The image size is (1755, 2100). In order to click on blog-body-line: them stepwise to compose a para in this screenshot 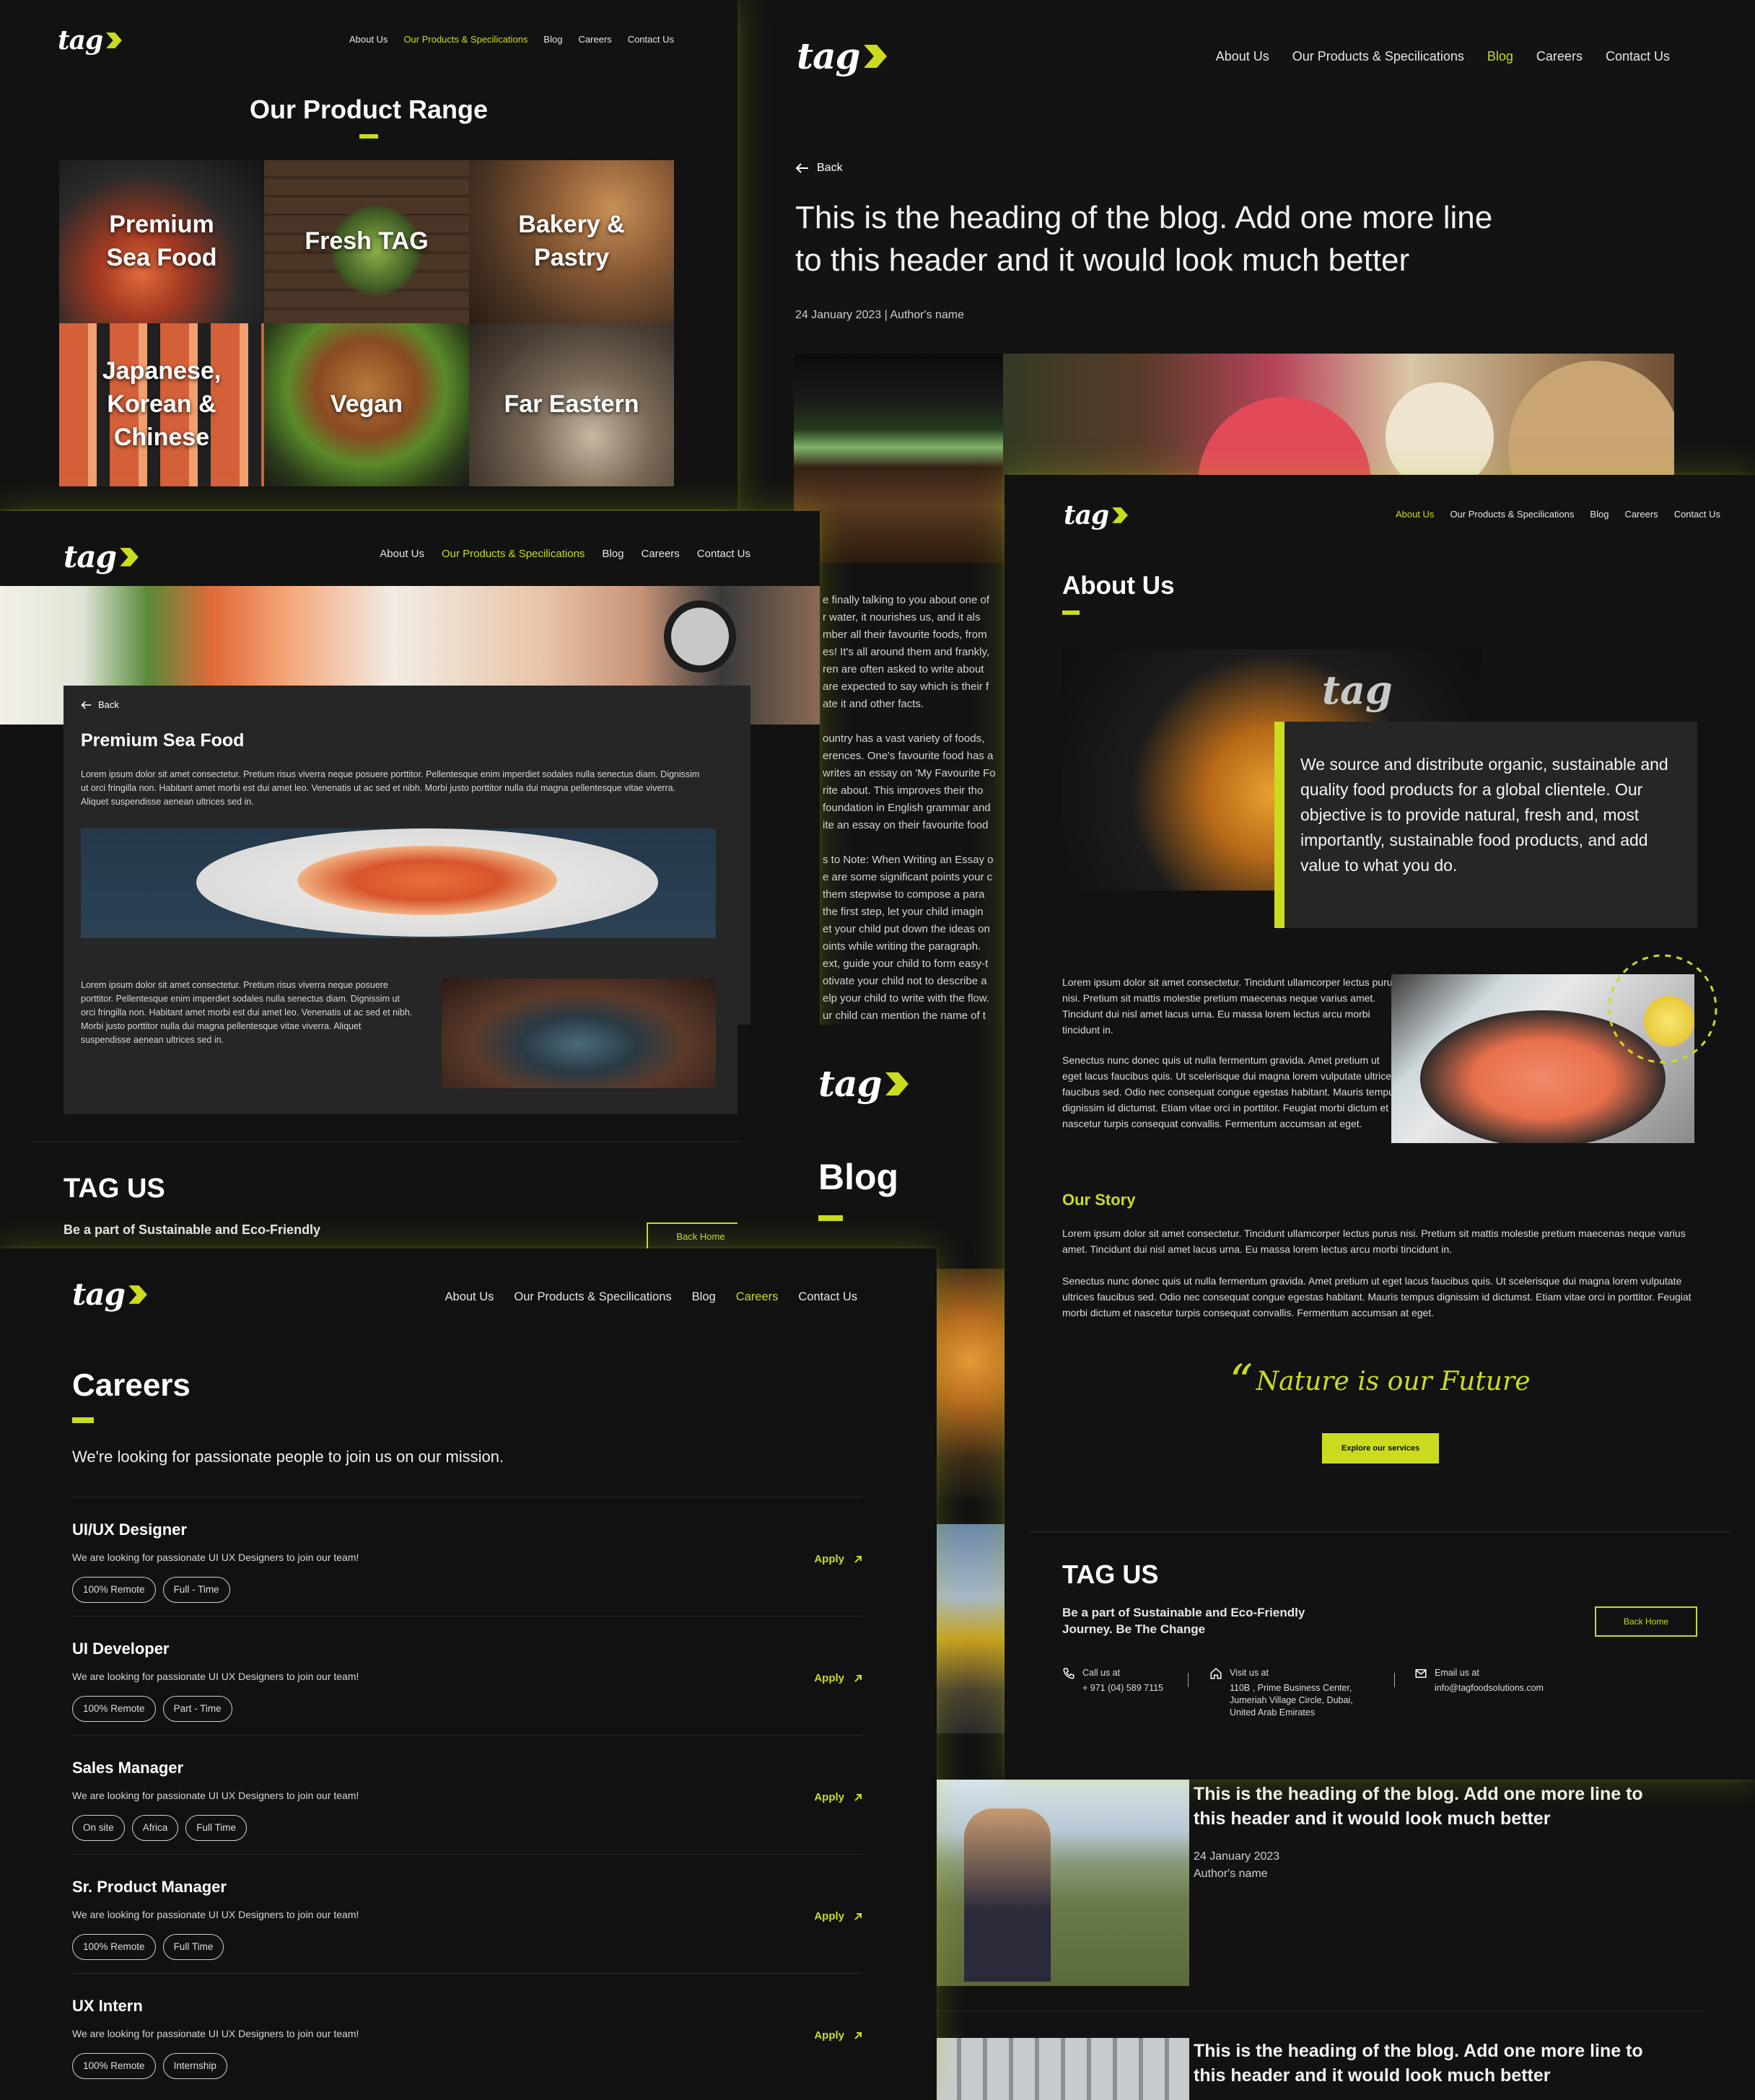, I will do `click(904, 894)`.